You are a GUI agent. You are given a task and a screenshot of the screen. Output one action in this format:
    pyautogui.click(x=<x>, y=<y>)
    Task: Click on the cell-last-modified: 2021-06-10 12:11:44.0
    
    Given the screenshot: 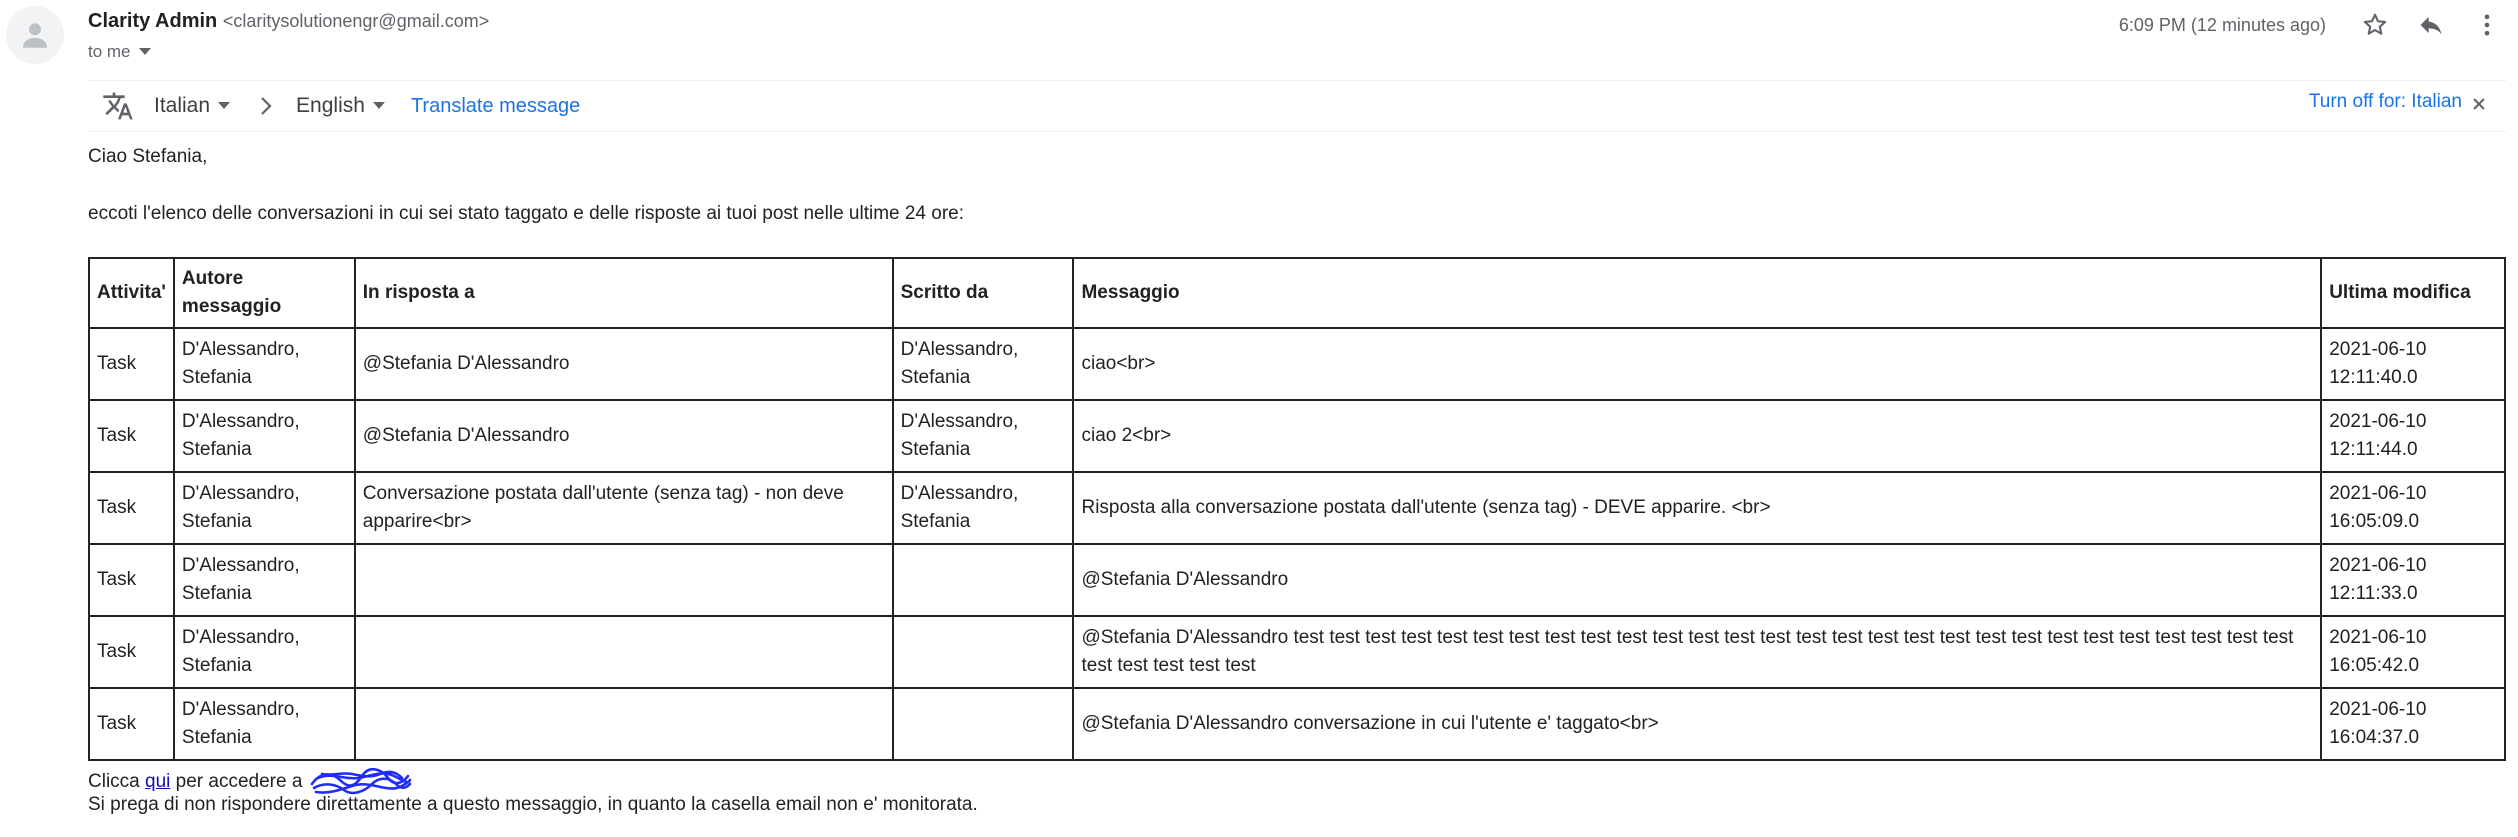 What is the action you would take?
    pyautogui.click(x=2413, y=436)
    